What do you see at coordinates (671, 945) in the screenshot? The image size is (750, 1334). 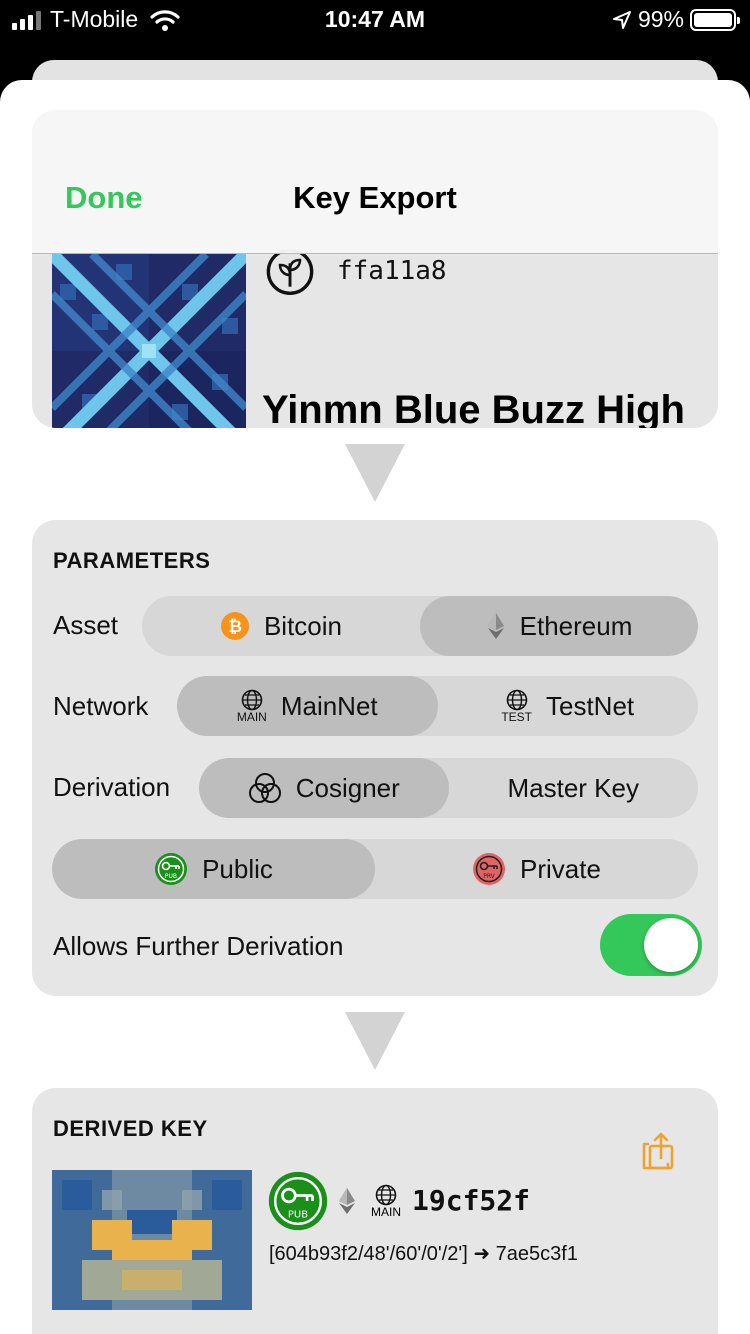 I see `toggle-knob` at bounding box center [671, 945].